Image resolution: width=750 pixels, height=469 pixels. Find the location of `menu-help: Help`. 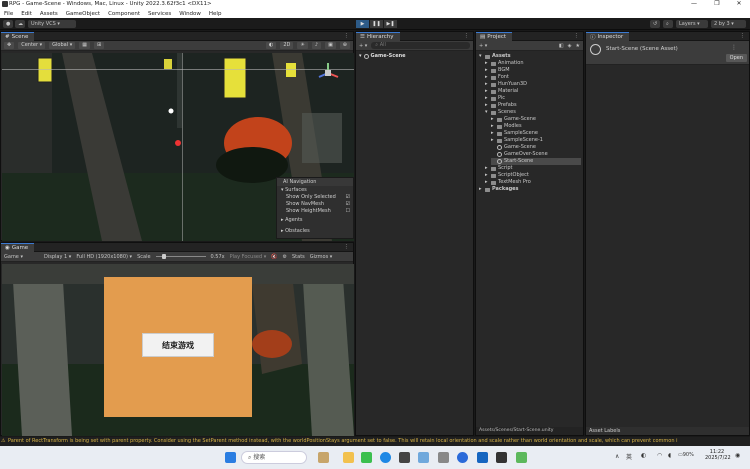

menu-help: Help is located at coordinates (215, 14).